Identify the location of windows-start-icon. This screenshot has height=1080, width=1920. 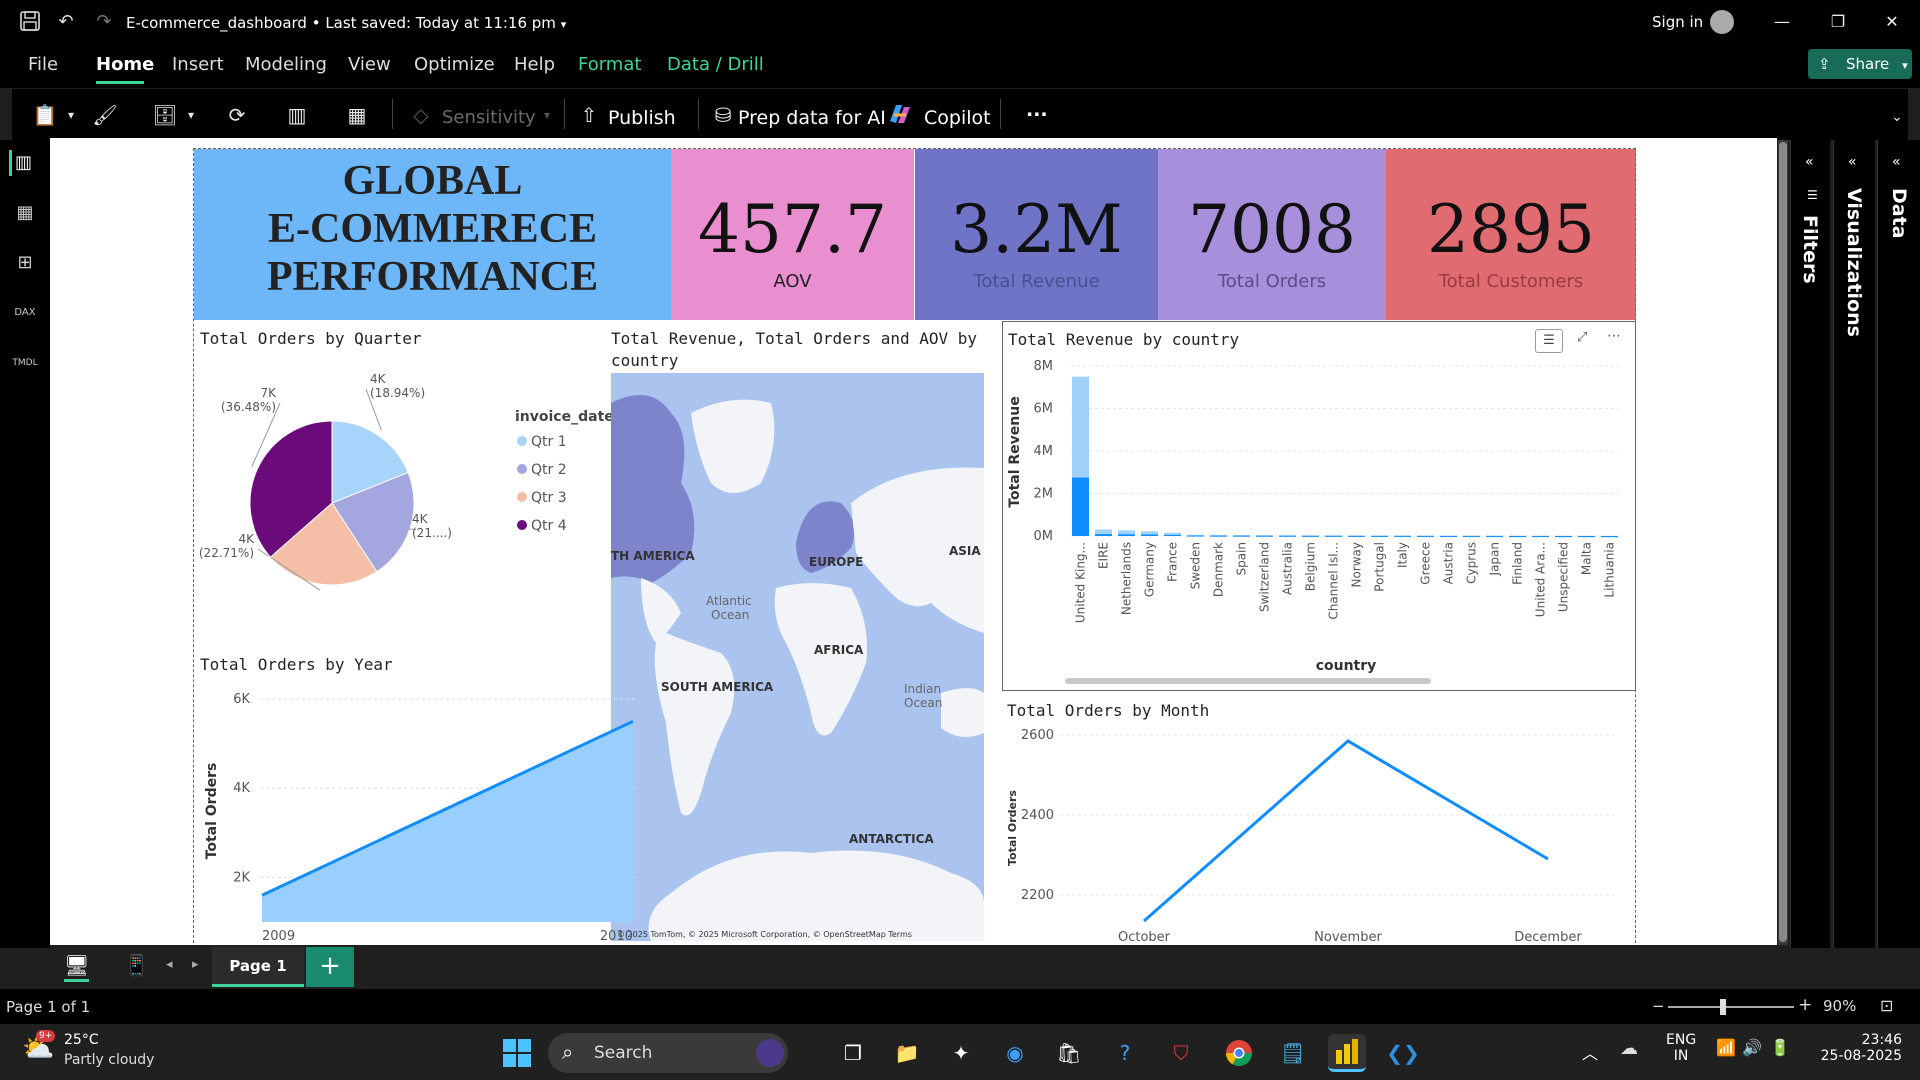
(517, 1053).